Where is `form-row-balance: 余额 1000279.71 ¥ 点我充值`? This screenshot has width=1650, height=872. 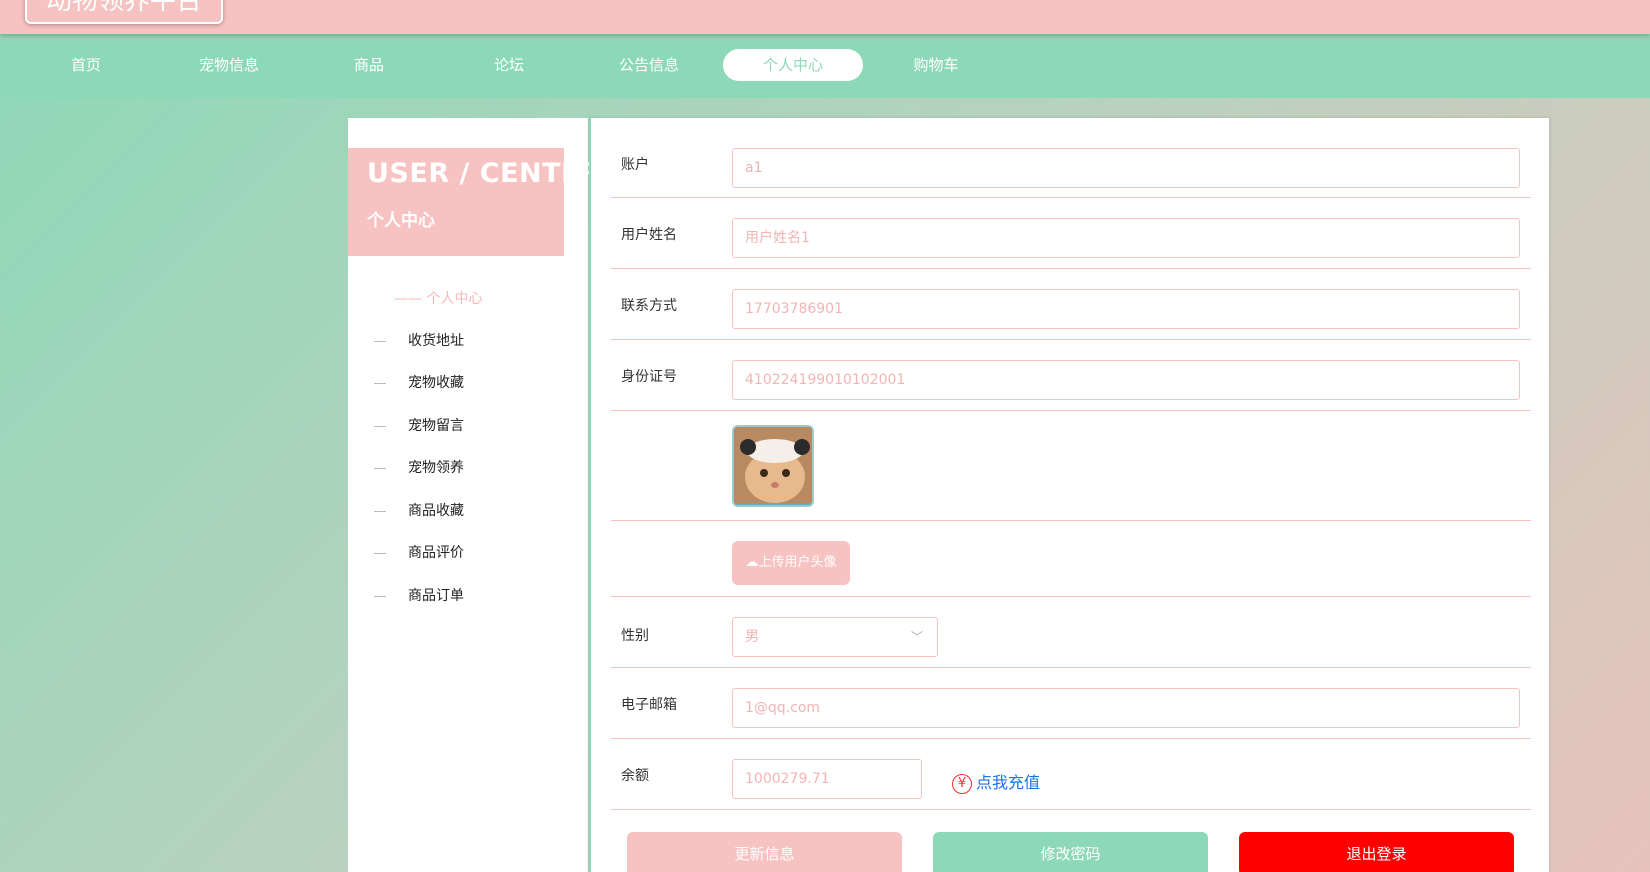
form-row-balance: 余额 1000279.71 ¥ 点我充值 is located at coordinates (1071, 774).